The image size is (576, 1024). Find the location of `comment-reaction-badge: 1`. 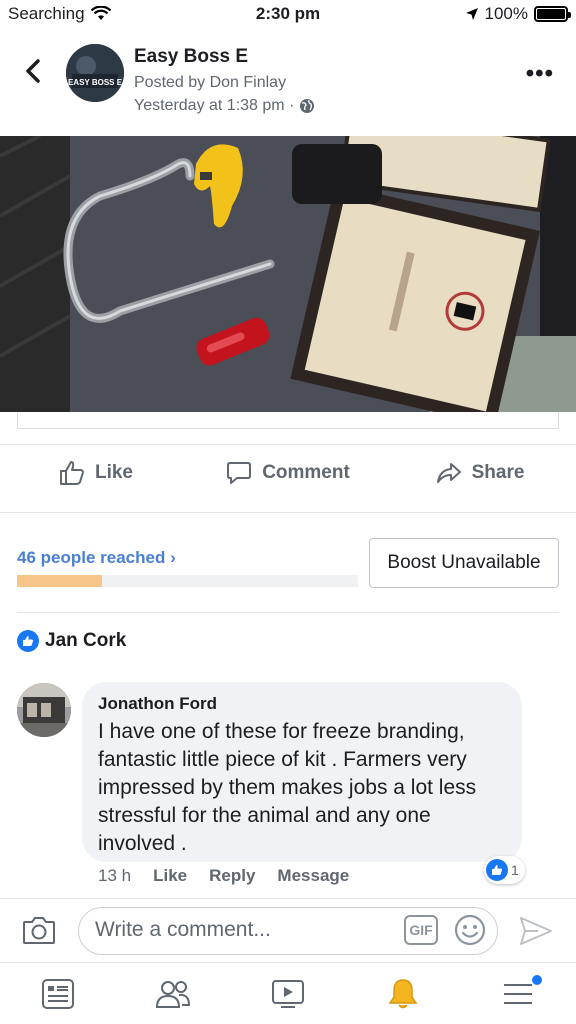

comment-reaction-badge: 1 is located at coordinates (504, 870).